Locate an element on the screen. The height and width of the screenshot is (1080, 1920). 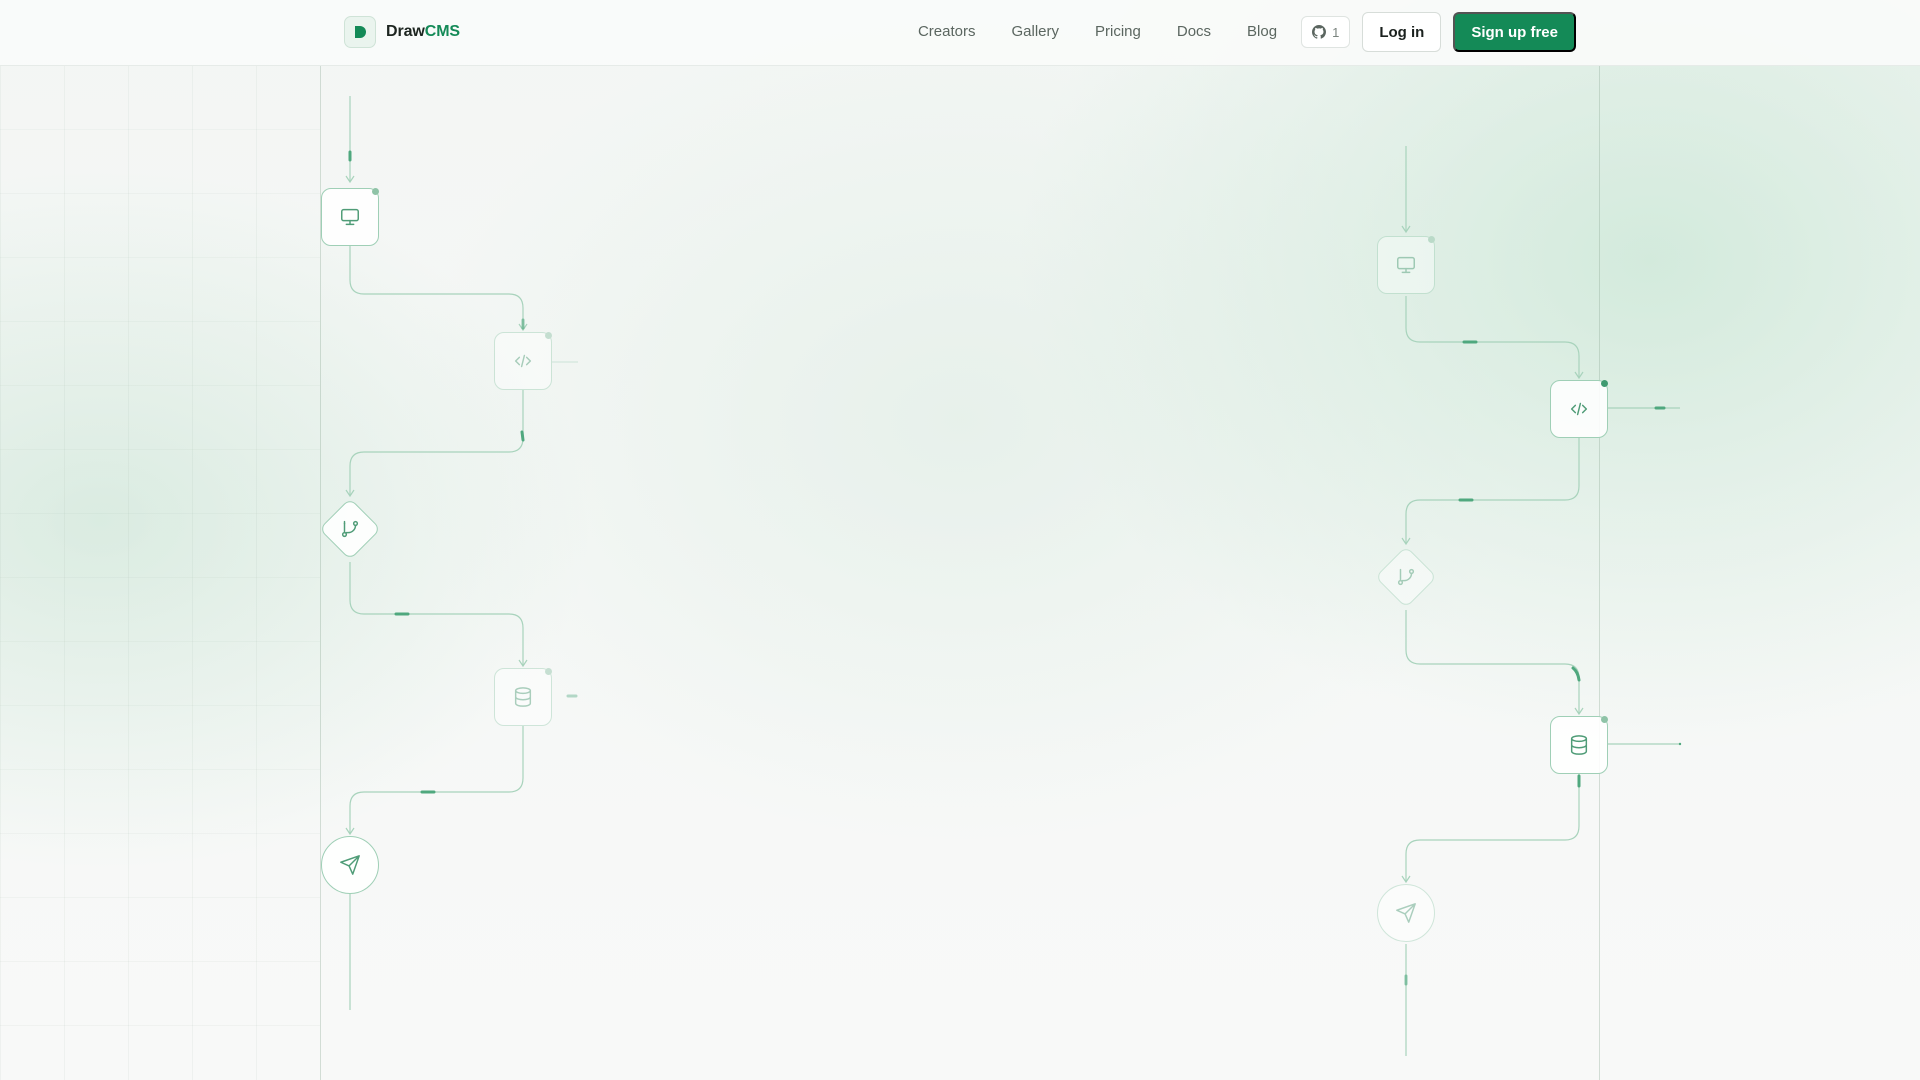
nav-link-gallery: Gallery is located at coordinates (1035, 32).